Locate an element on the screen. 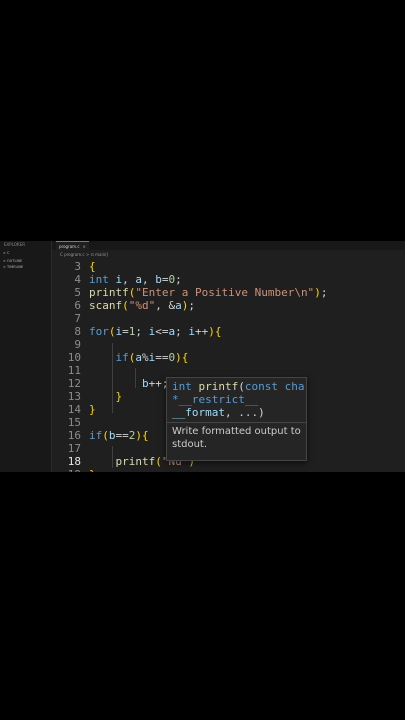 The height and width of the screenshot is (720, 405). line-number: 9 is located at coordinates (77, 344).